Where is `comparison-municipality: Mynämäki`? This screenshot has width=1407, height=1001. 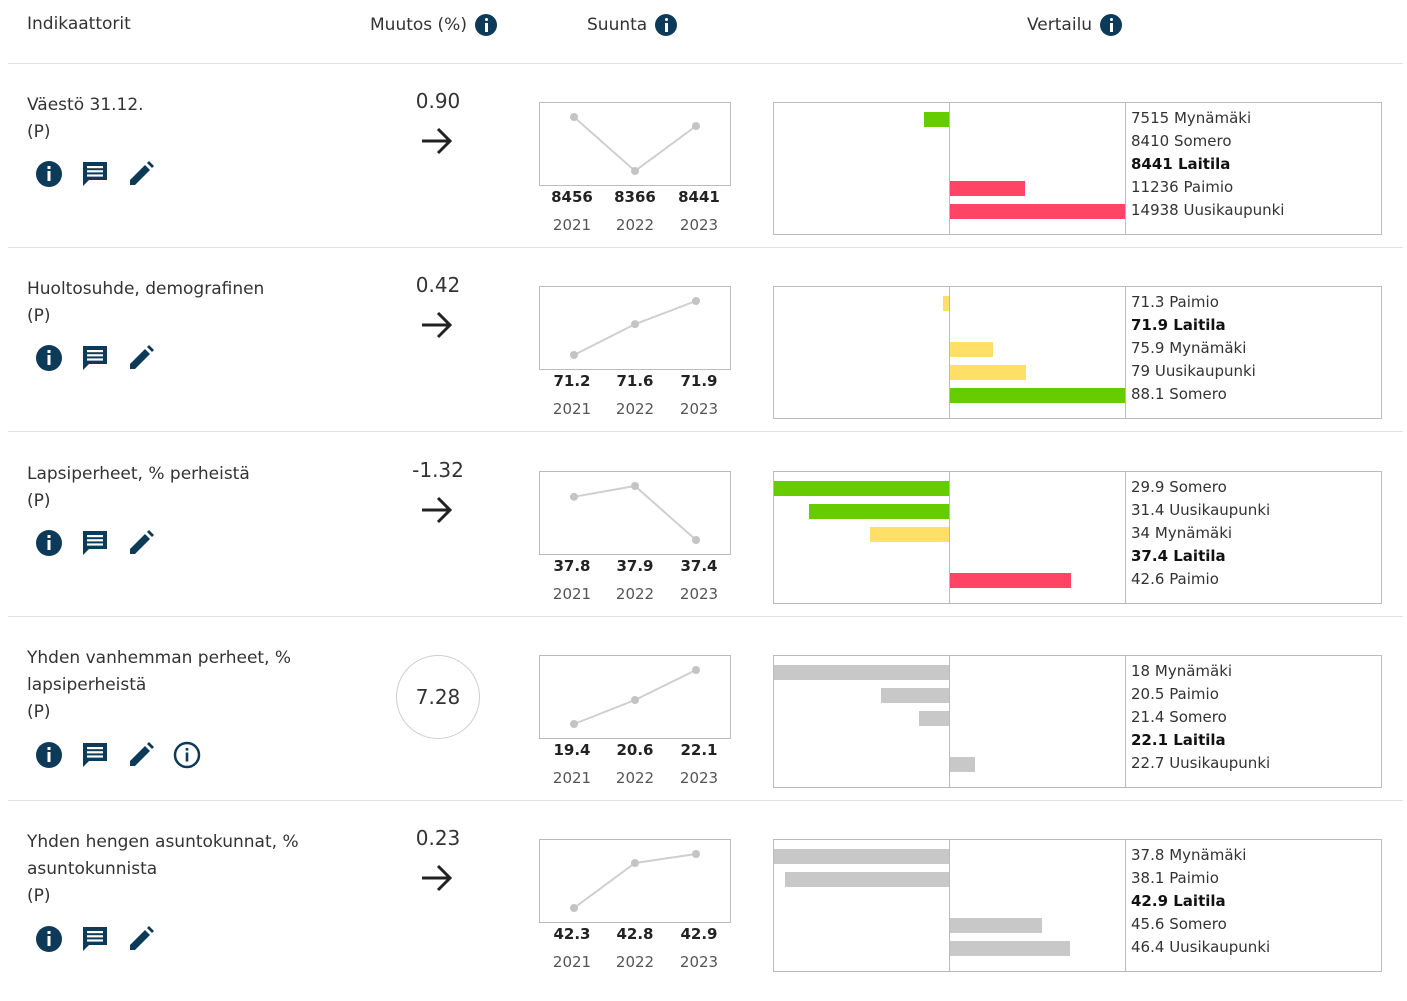
comparison-municipality: Mynämäki is located at coordinates (1193, 671).